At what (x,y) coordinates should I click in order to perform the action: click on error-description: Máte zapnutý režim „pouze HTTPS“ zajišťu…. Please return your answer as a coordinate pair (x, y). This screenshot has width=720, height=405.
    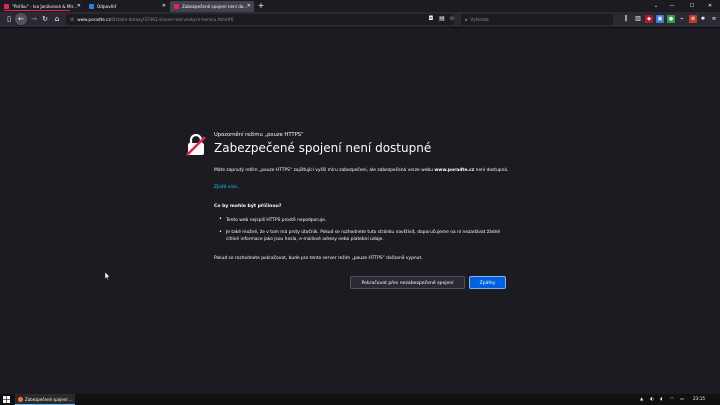
    Looking at the image, I should click on (364, 170).